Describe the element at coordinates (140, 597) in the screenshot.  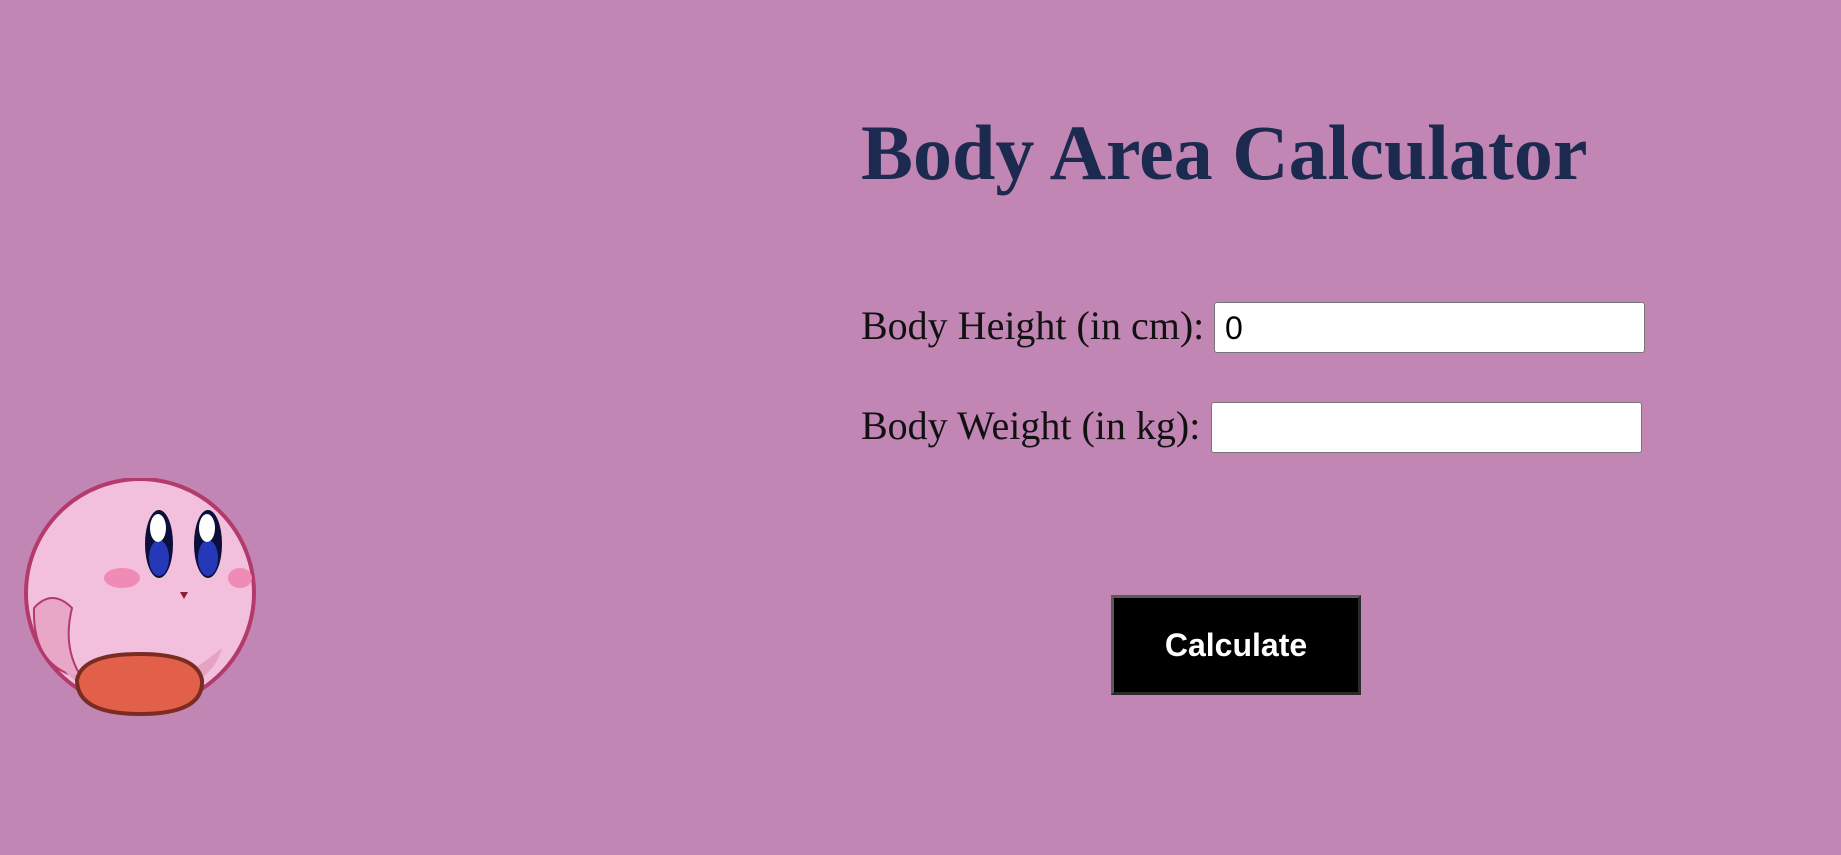
I see `pink-puffball-character-icon` at that location.